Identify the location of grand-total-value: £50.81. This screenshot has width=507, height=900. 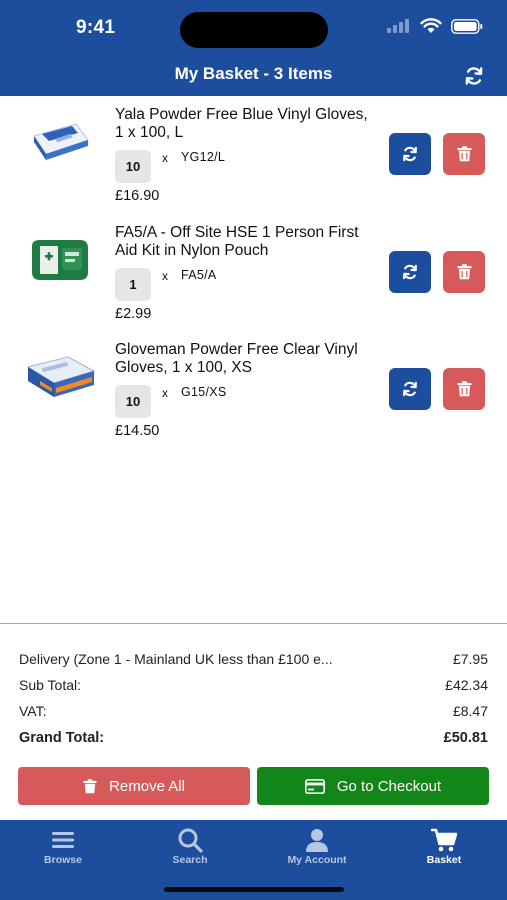
(465, 738).